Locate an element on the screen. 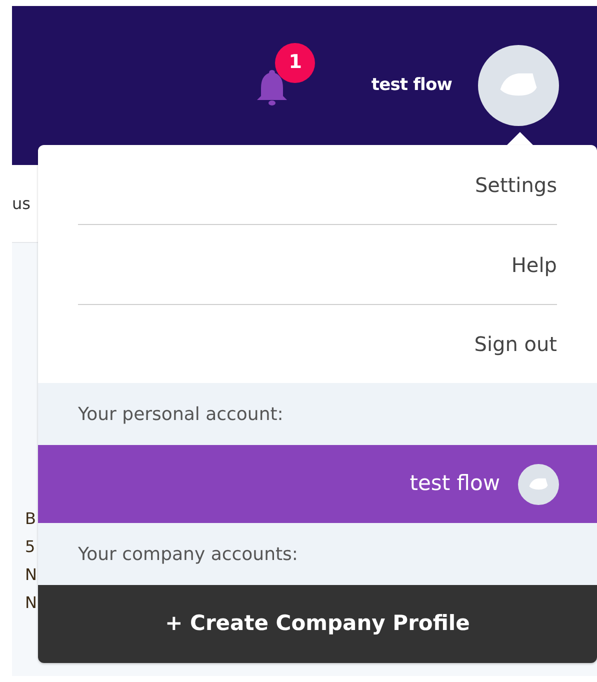  section-heading: Your company accounts: is located at coordinates (188, 554).